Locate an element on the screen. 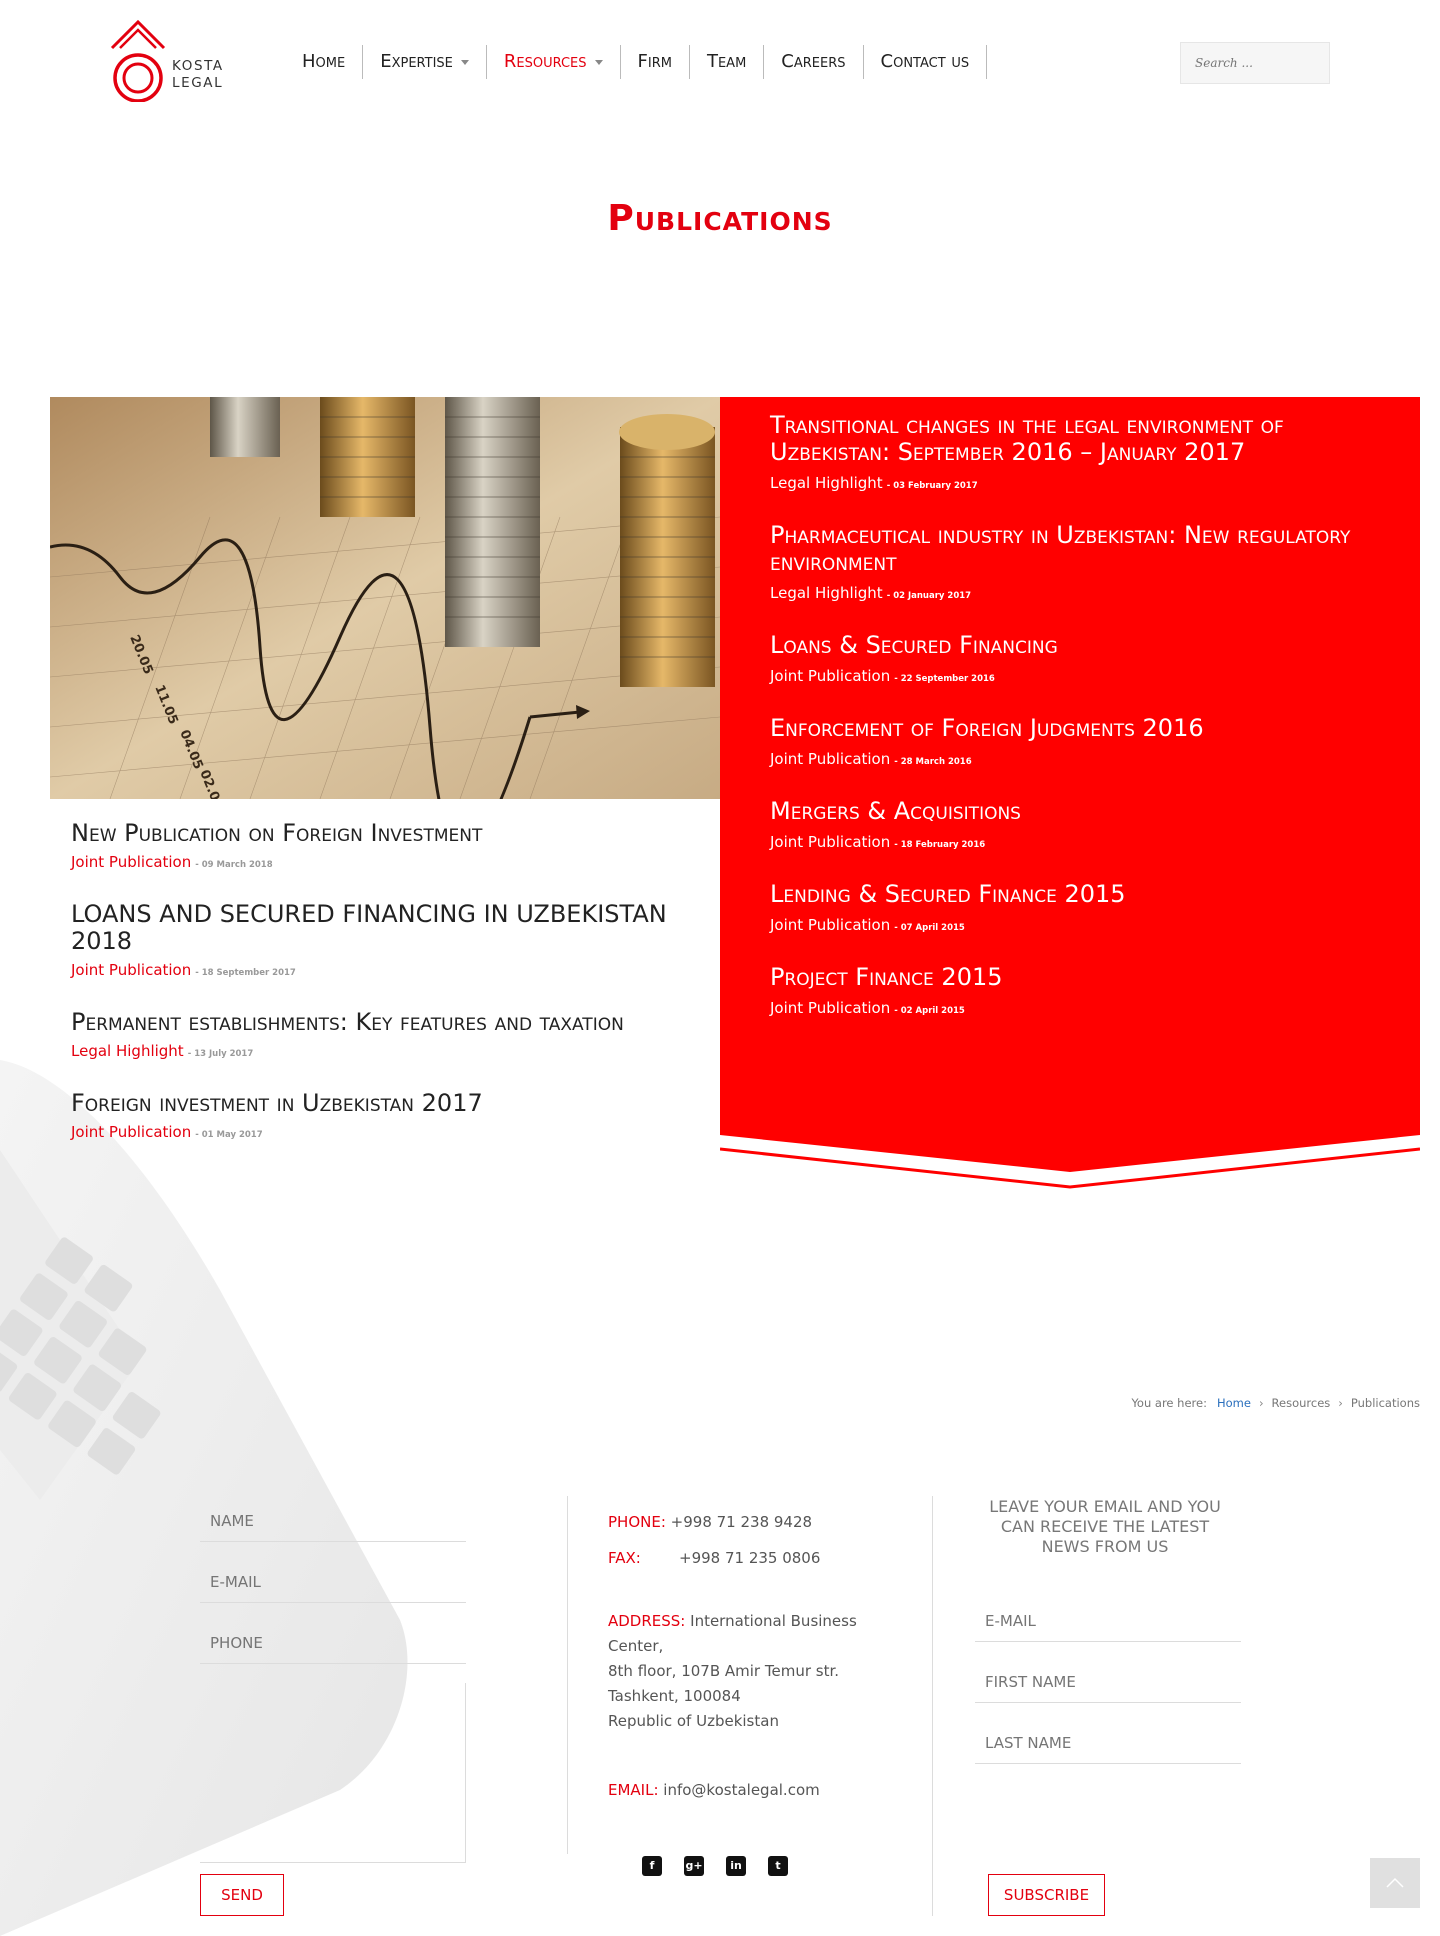  publication-meta: Joint Publication - 02 April 2015 is located at coordinates (1090, 1008).